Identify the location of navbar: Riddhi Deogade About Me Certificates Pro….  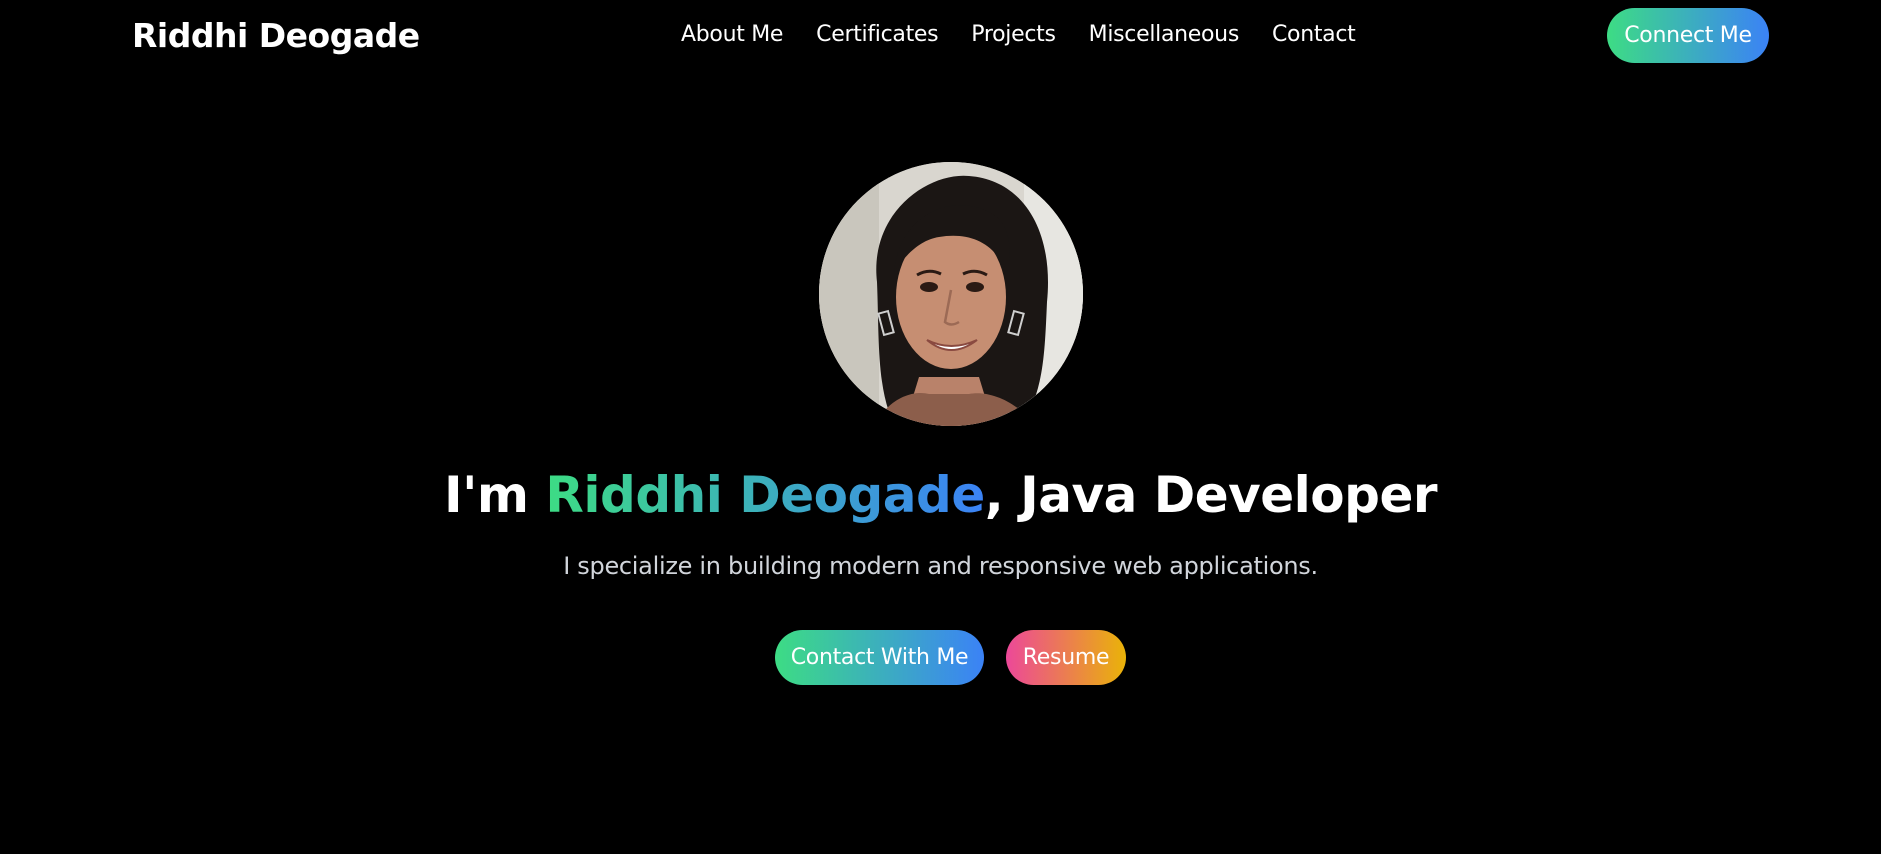
(940, 37).